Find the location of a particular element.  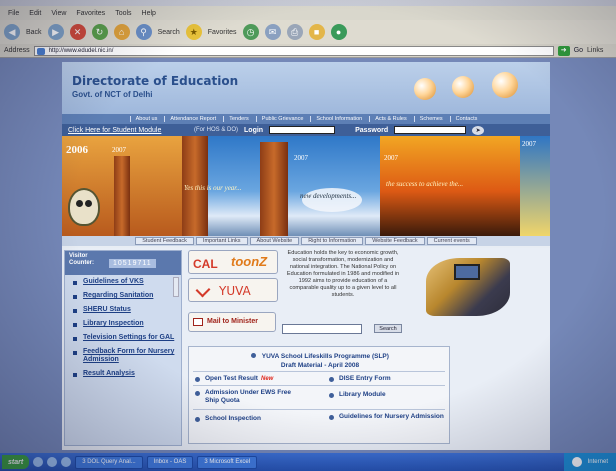

quicklaunch-ie-icon is located at coordinates (38, 462).